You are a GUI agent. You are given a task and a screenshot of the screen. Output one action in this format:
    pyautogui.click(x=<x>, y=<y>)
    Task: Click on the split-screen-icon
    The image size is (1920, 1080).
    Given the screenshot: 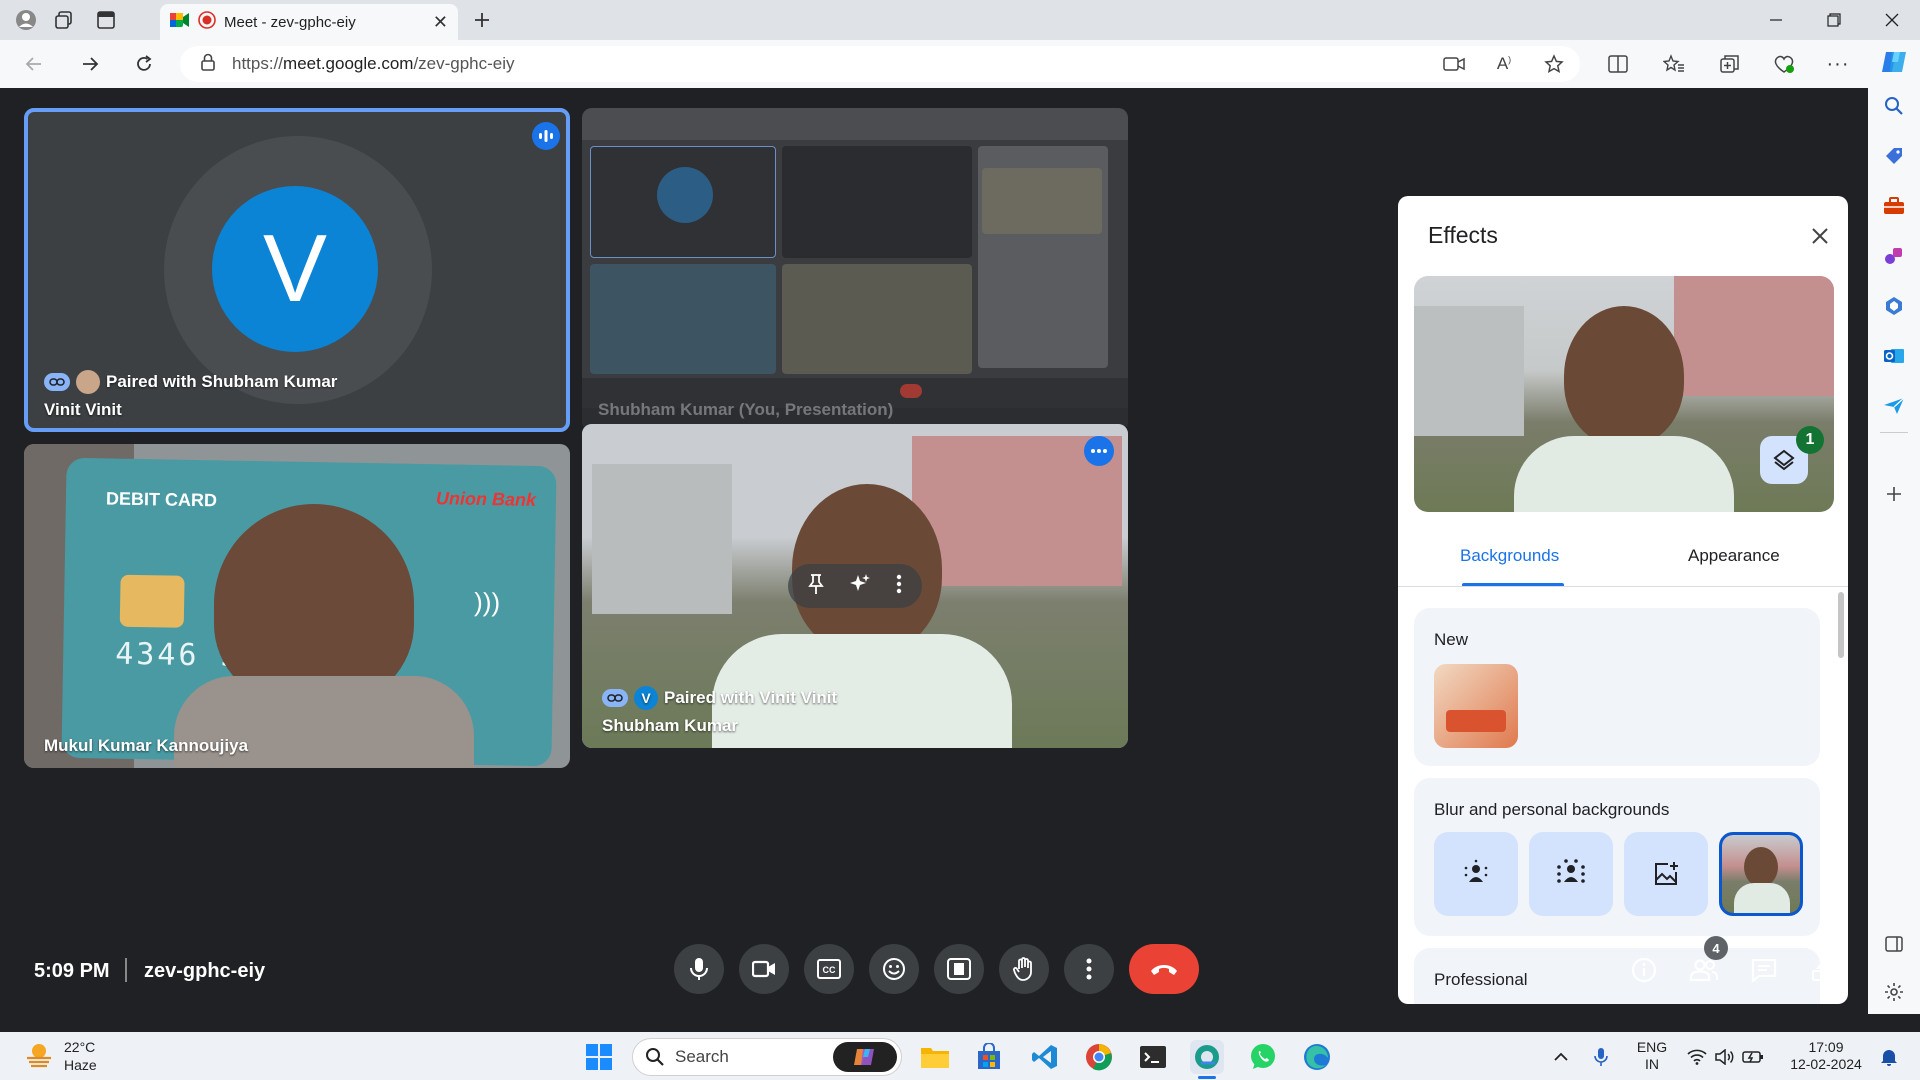 What is the action you would take?
    pyautogui.click(x=1618, y=64)
    